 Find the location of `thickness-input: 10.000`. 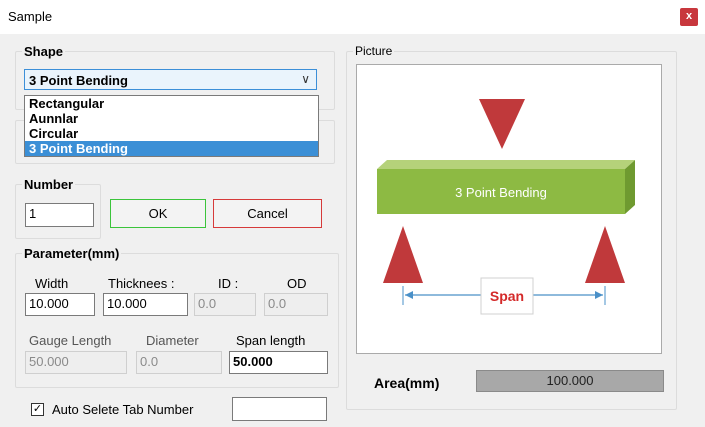

thickness-input: 10.000 is located at coordinates (145, 304).